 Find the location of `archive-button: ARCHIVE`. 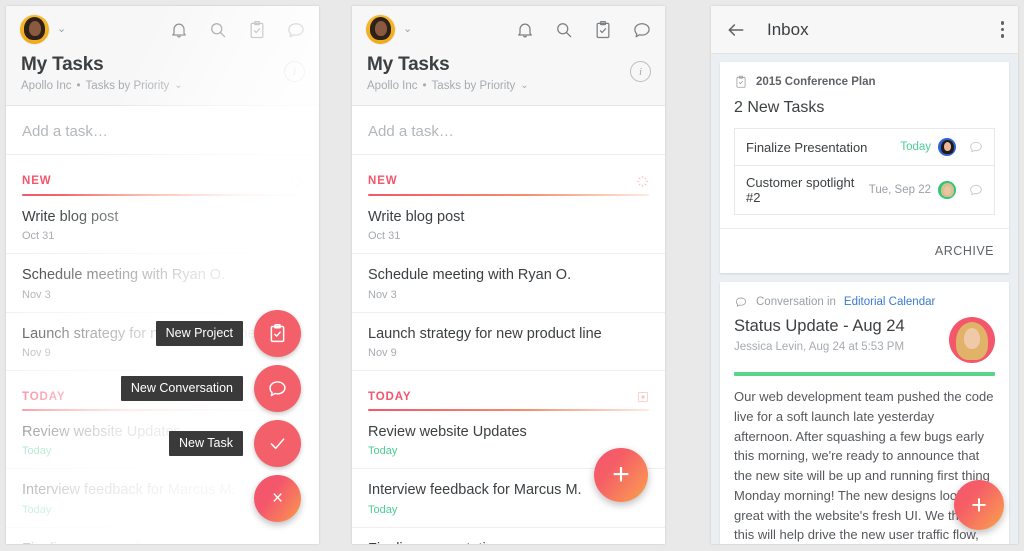

archive-button: ARCHIVE is located at coordinates (964, 251).